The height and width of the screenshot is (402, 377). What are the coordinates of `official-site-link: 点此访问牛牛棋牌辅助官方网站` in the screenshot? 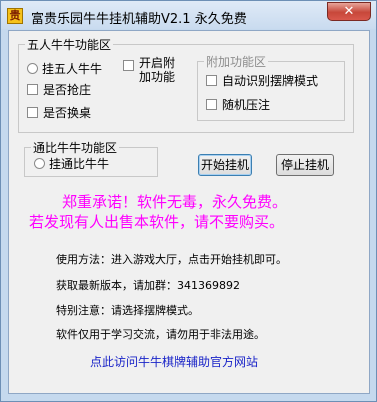 It's located at (174, 361).